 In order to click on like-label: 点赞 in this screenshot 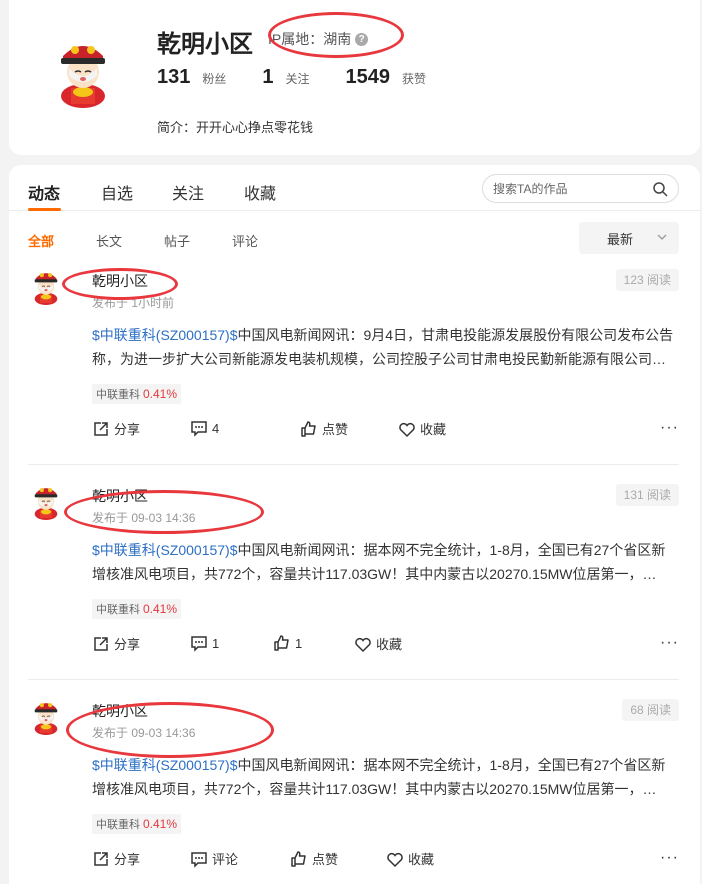, I will do `click(335, 429)`.